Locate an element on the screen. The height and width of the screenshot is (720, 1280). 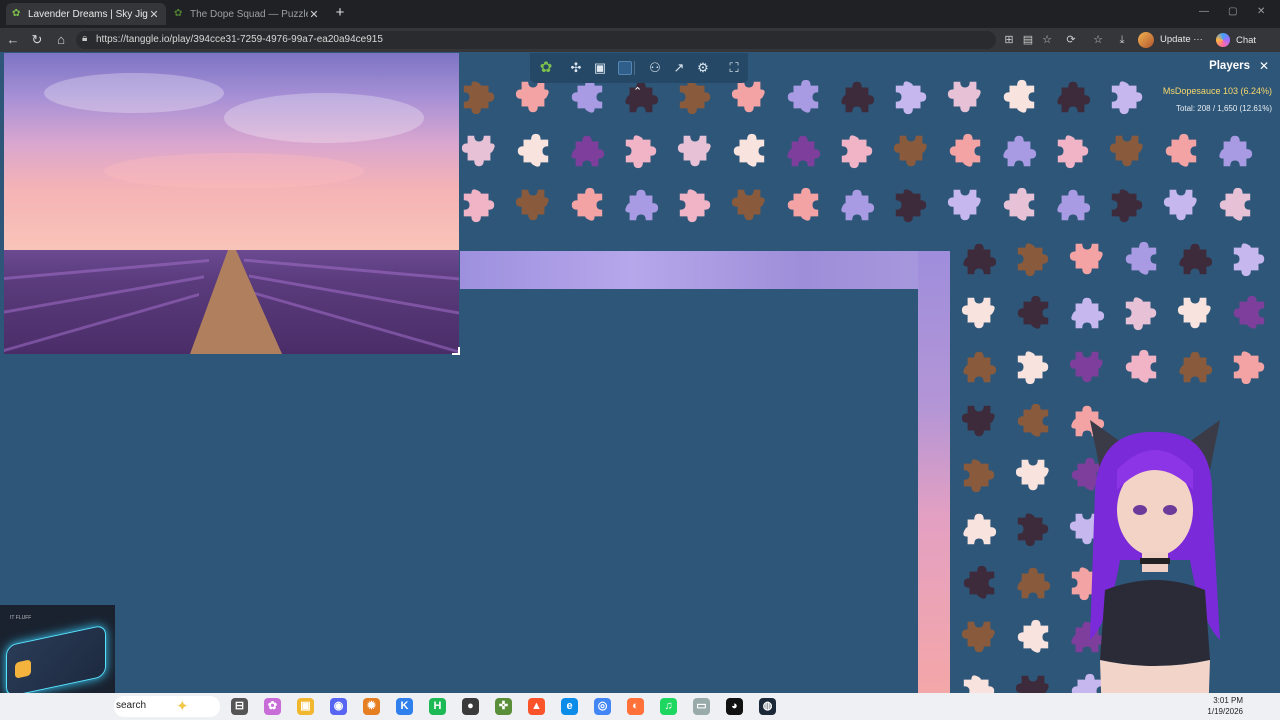
collapse-toolbar-icon: ⌃ is located at coordinates (637, 91).